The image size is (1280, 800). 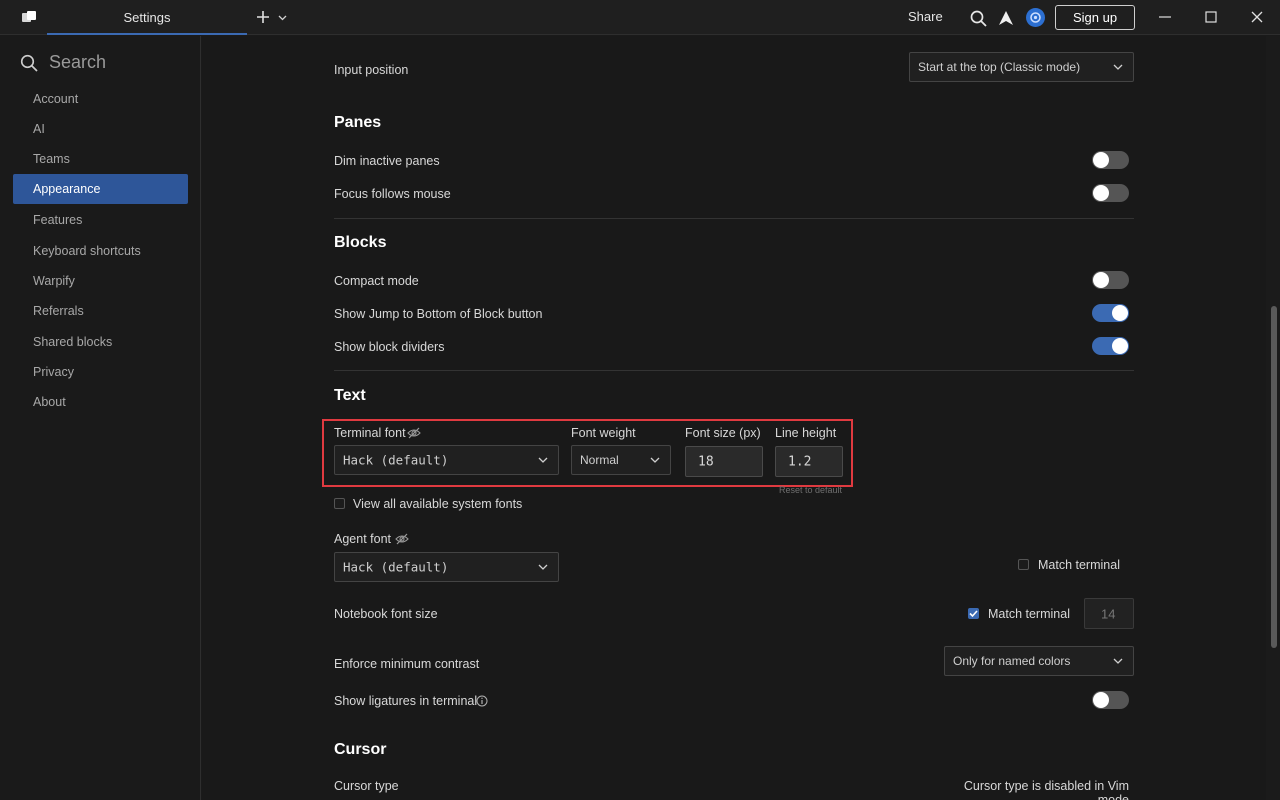 I want to click on warp-app-icon, so click(x=29, y=17).